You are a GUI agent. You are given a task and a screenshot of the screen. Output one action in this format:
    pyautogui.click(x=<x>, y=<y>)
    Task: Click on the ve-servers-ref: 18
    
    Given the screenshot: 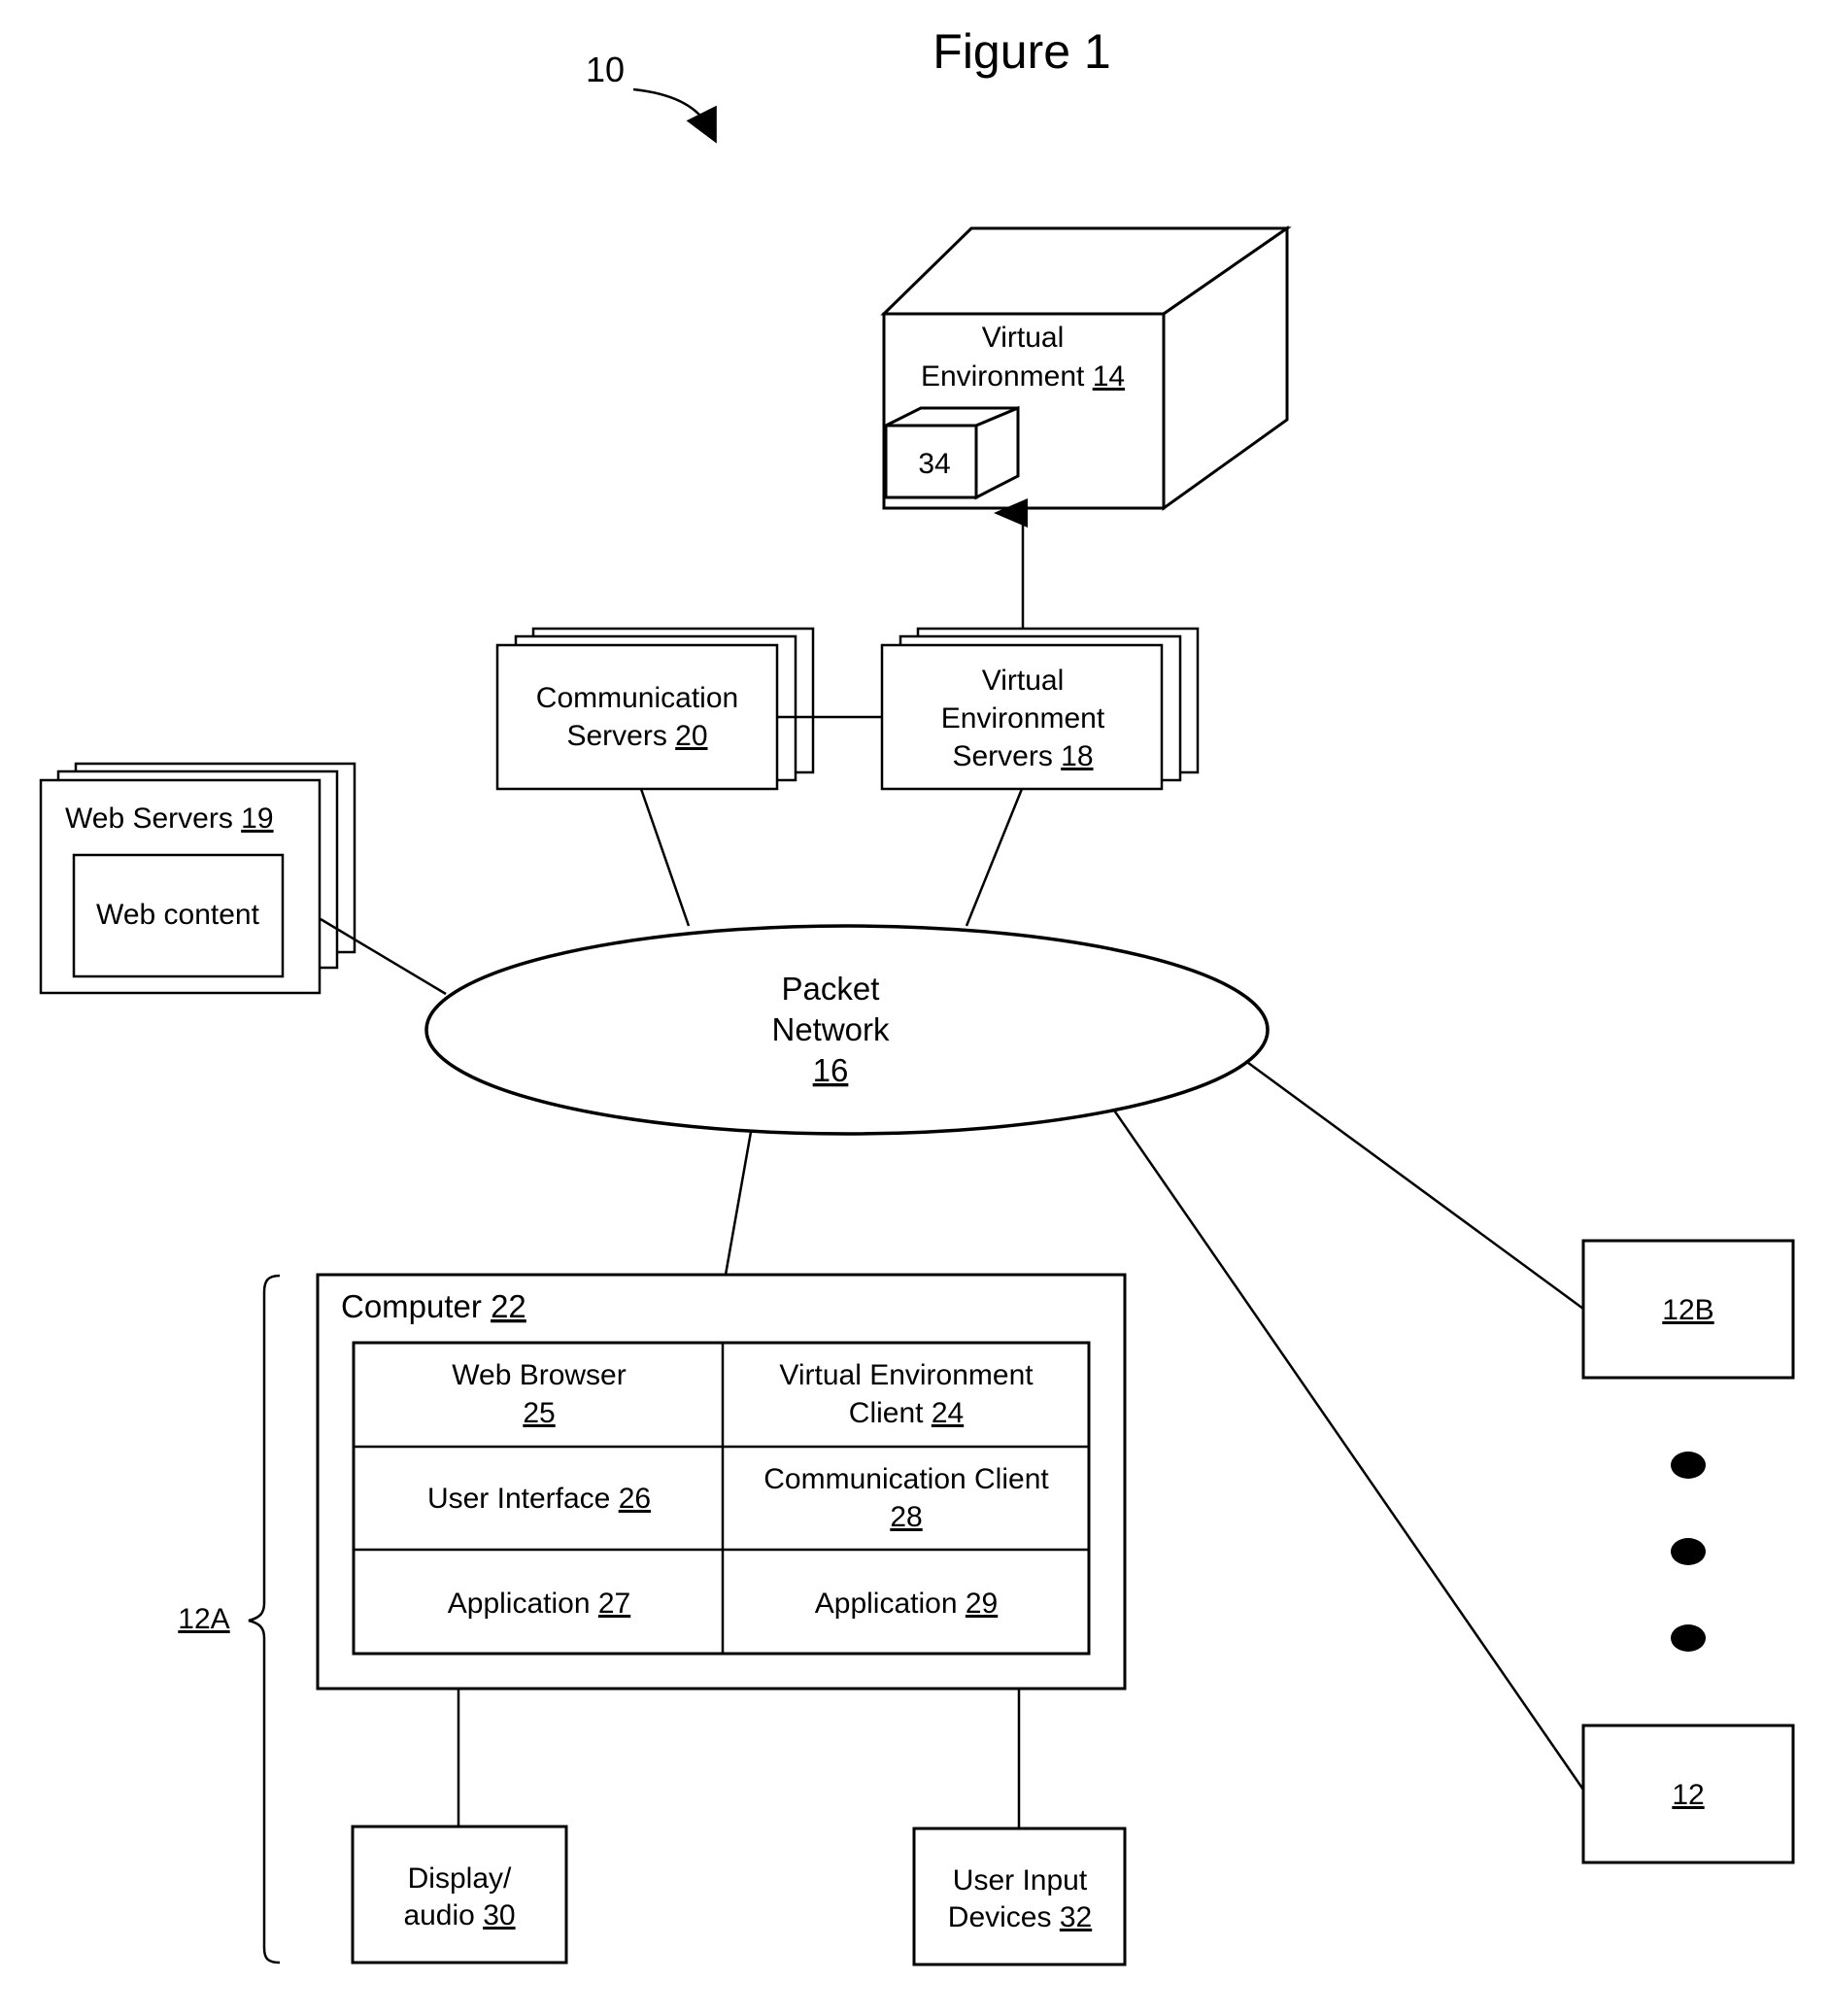 What is the action you would take?
    pyautogui.click(x=1077, y=756)
    